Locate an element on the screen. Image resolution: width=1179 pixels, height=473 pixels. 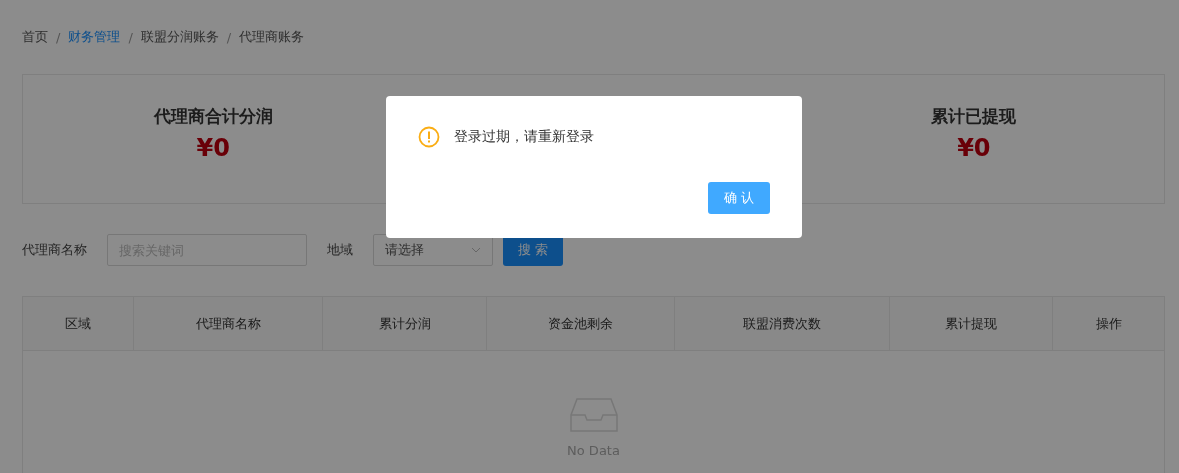
confirm-button: 确 认 is located at coordinates (738, 198).